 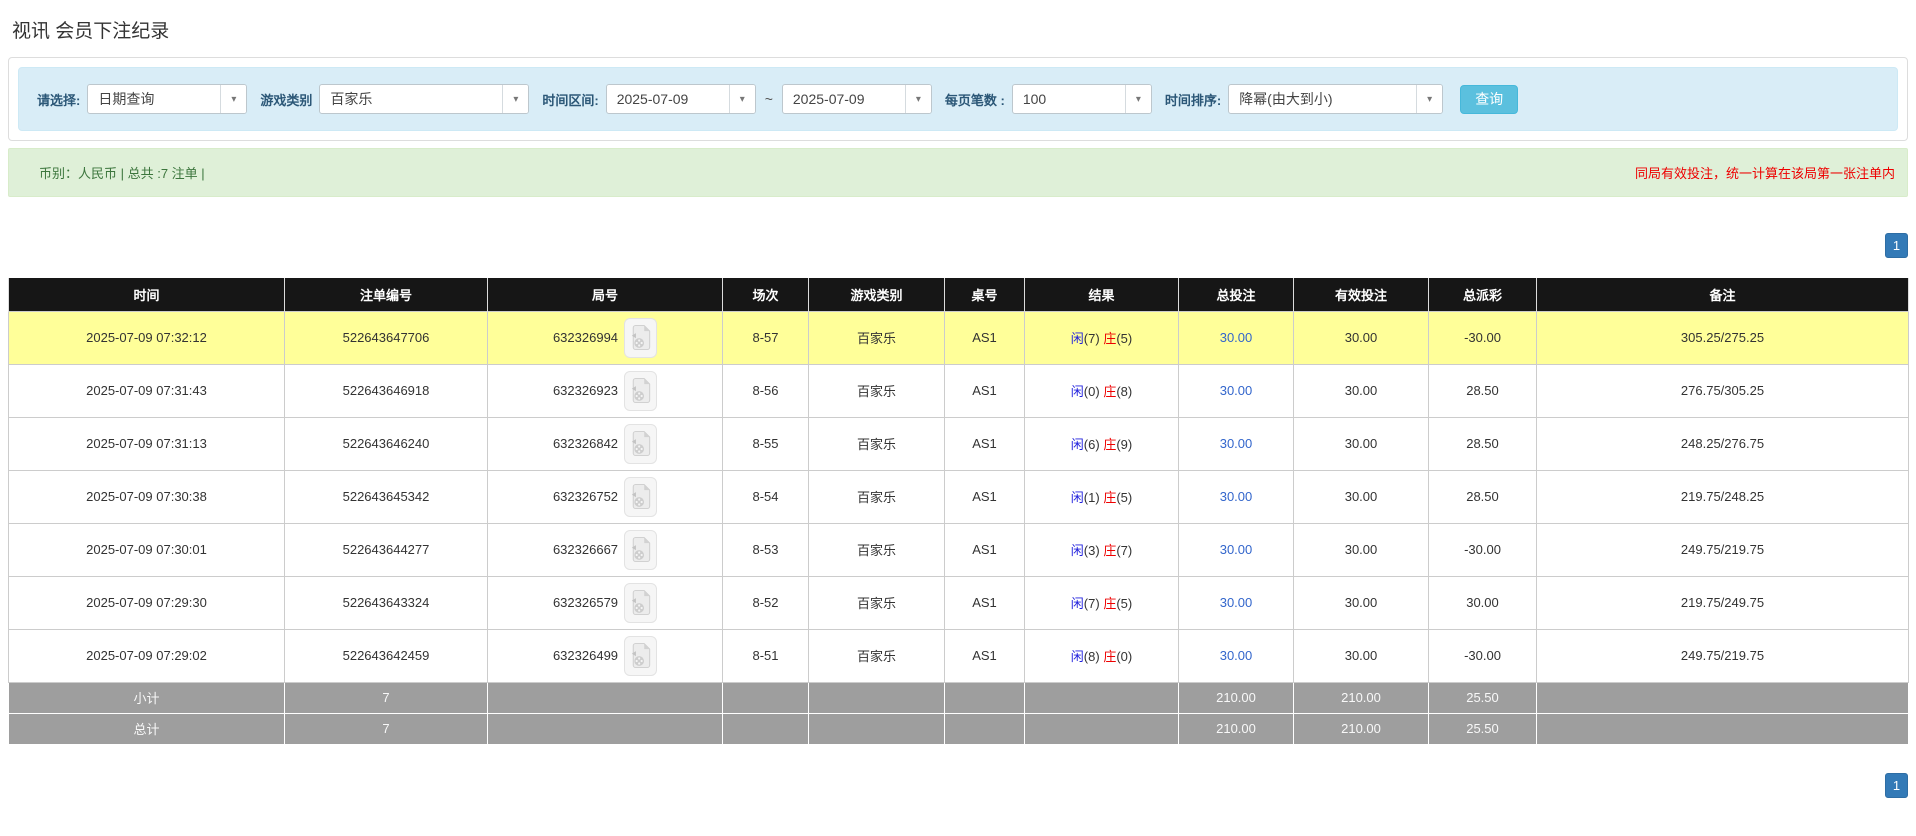 What do you see at coordinates (167, 99) in the screenshot?
I see `query-type-select: 日期查询 ▾` at bounding box center [167, 99].